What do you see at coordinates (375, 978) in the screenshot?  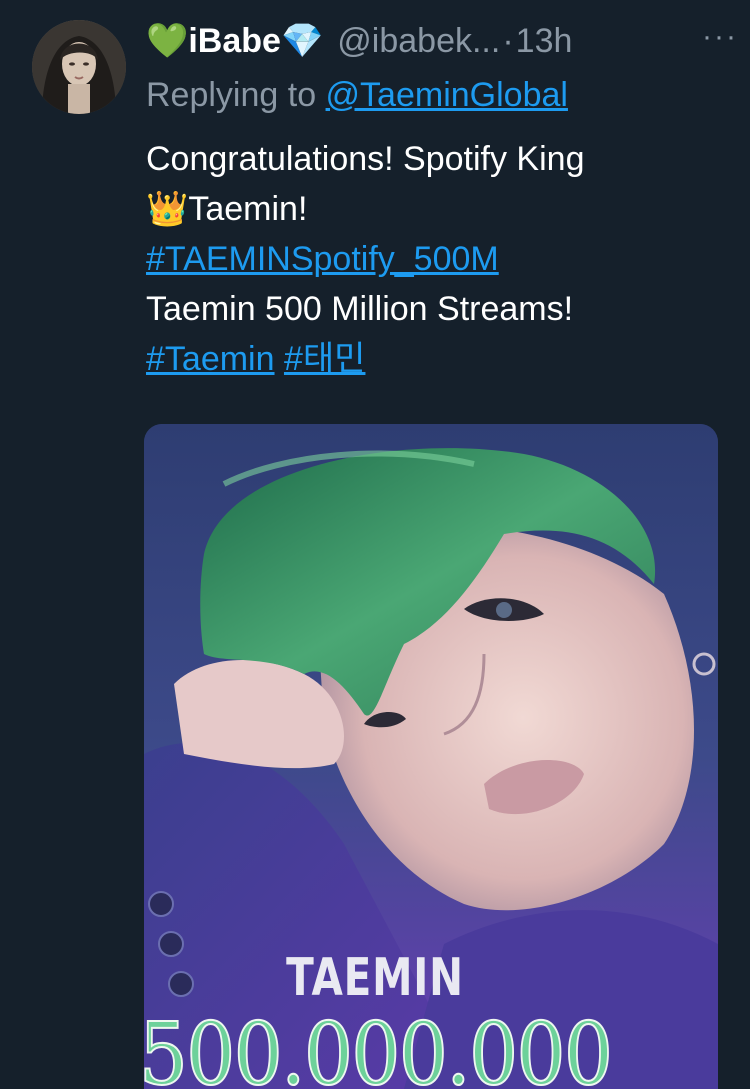 I see `media-caption-name: TAEMIN` at bounding box center [375, 978].